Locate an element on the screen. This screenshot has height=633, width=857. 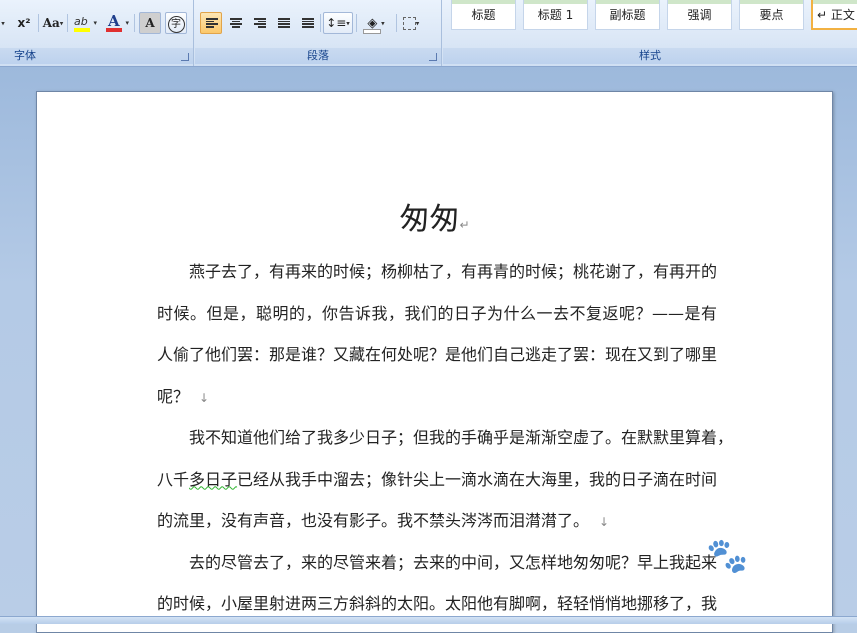
style-item: 要点 is located at coordinates (771, 15).